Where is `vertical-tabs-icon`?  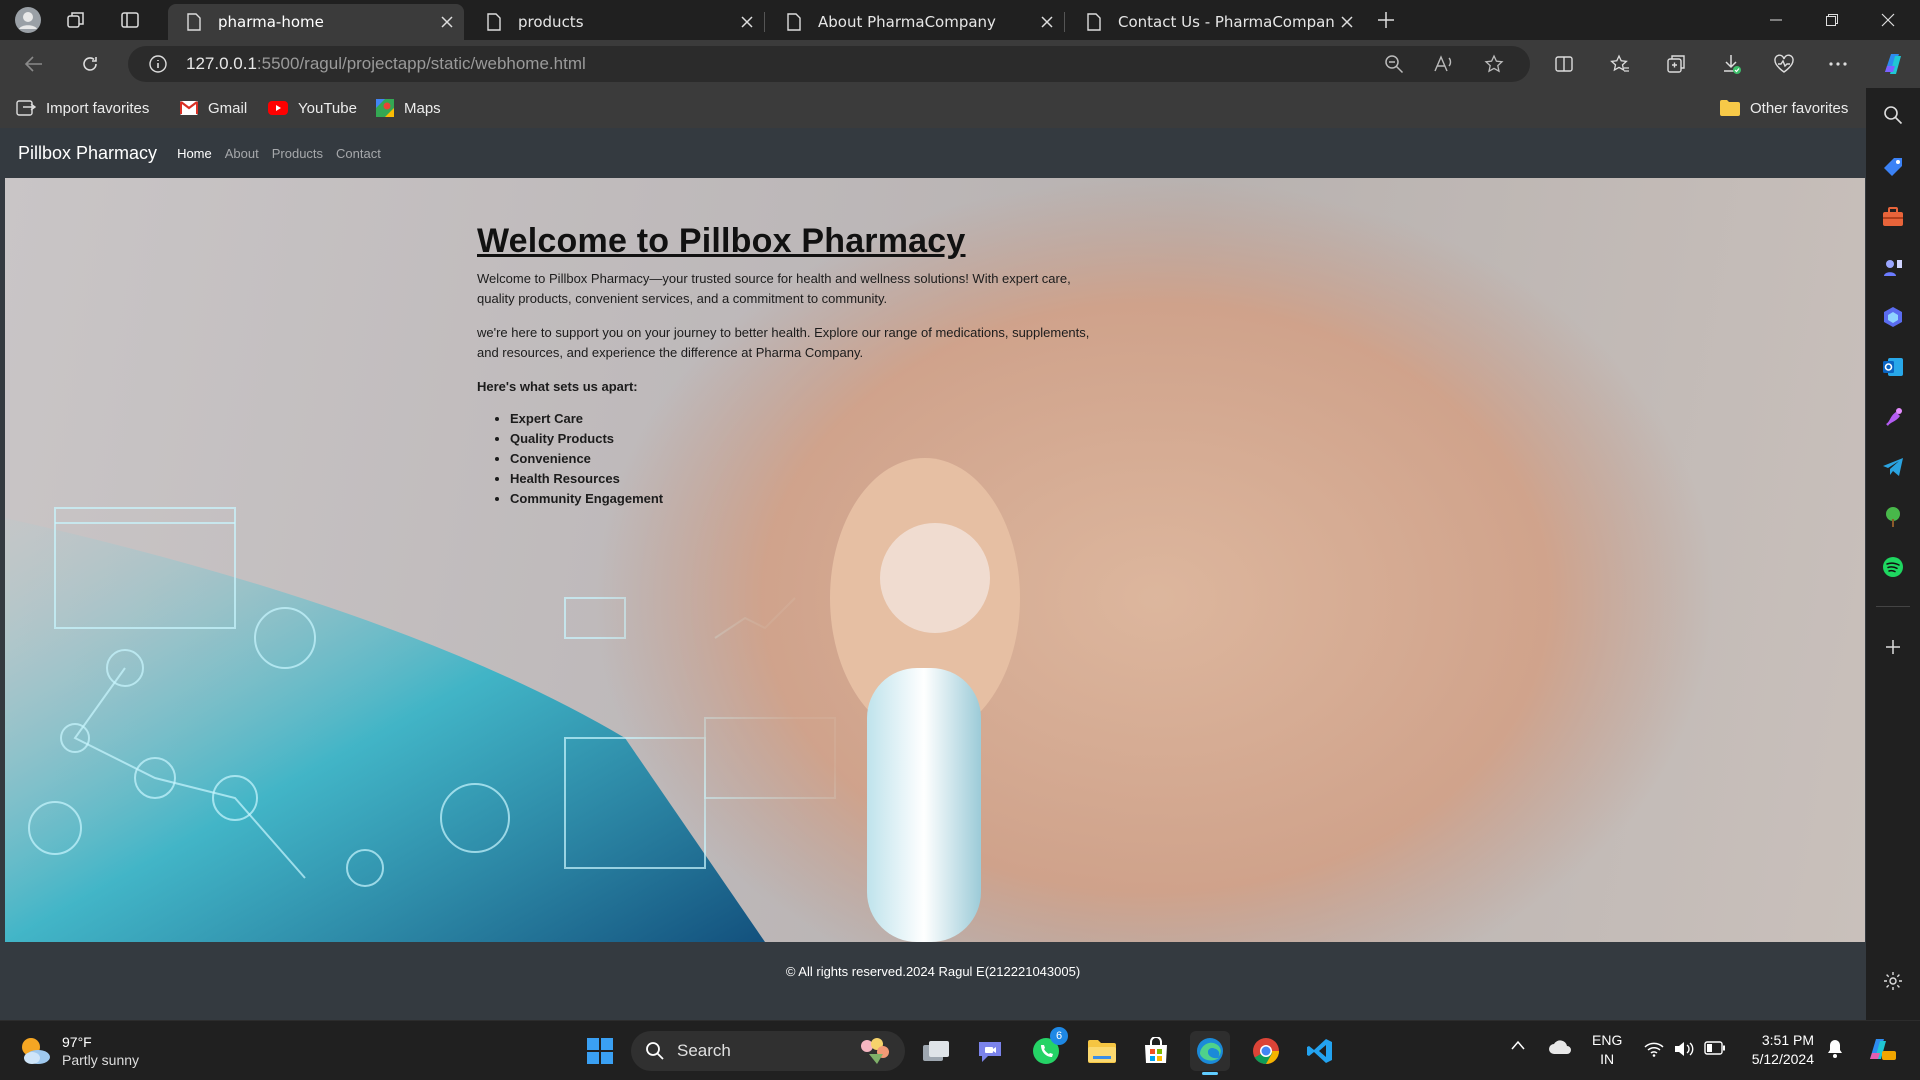
vertical-tabs-icon is located at coordinates (130, 20).